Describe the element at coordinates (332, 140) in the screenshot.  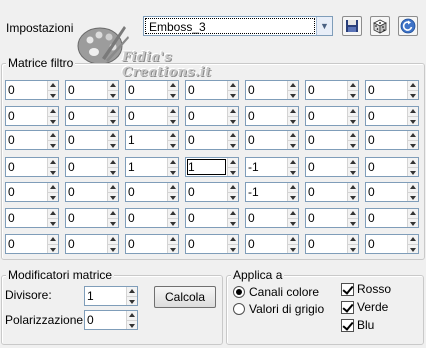
I see `matrix-cell-r2-c5: 0` at that location.